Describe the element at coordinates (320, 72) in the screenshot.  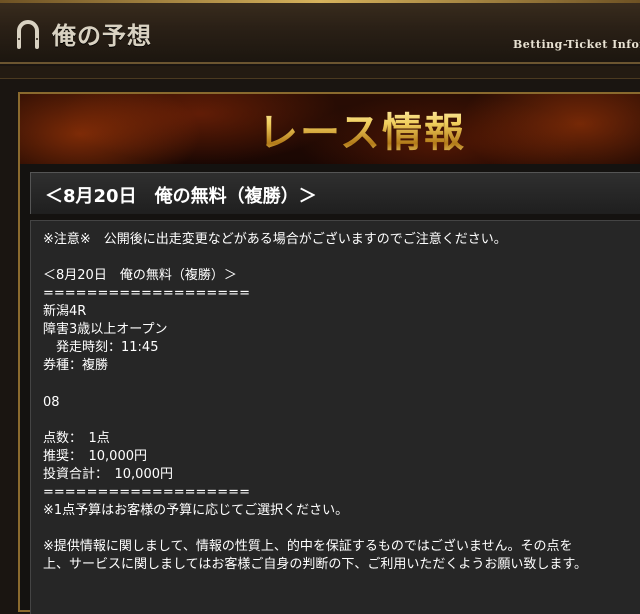
I see `header-stripe` at that location.